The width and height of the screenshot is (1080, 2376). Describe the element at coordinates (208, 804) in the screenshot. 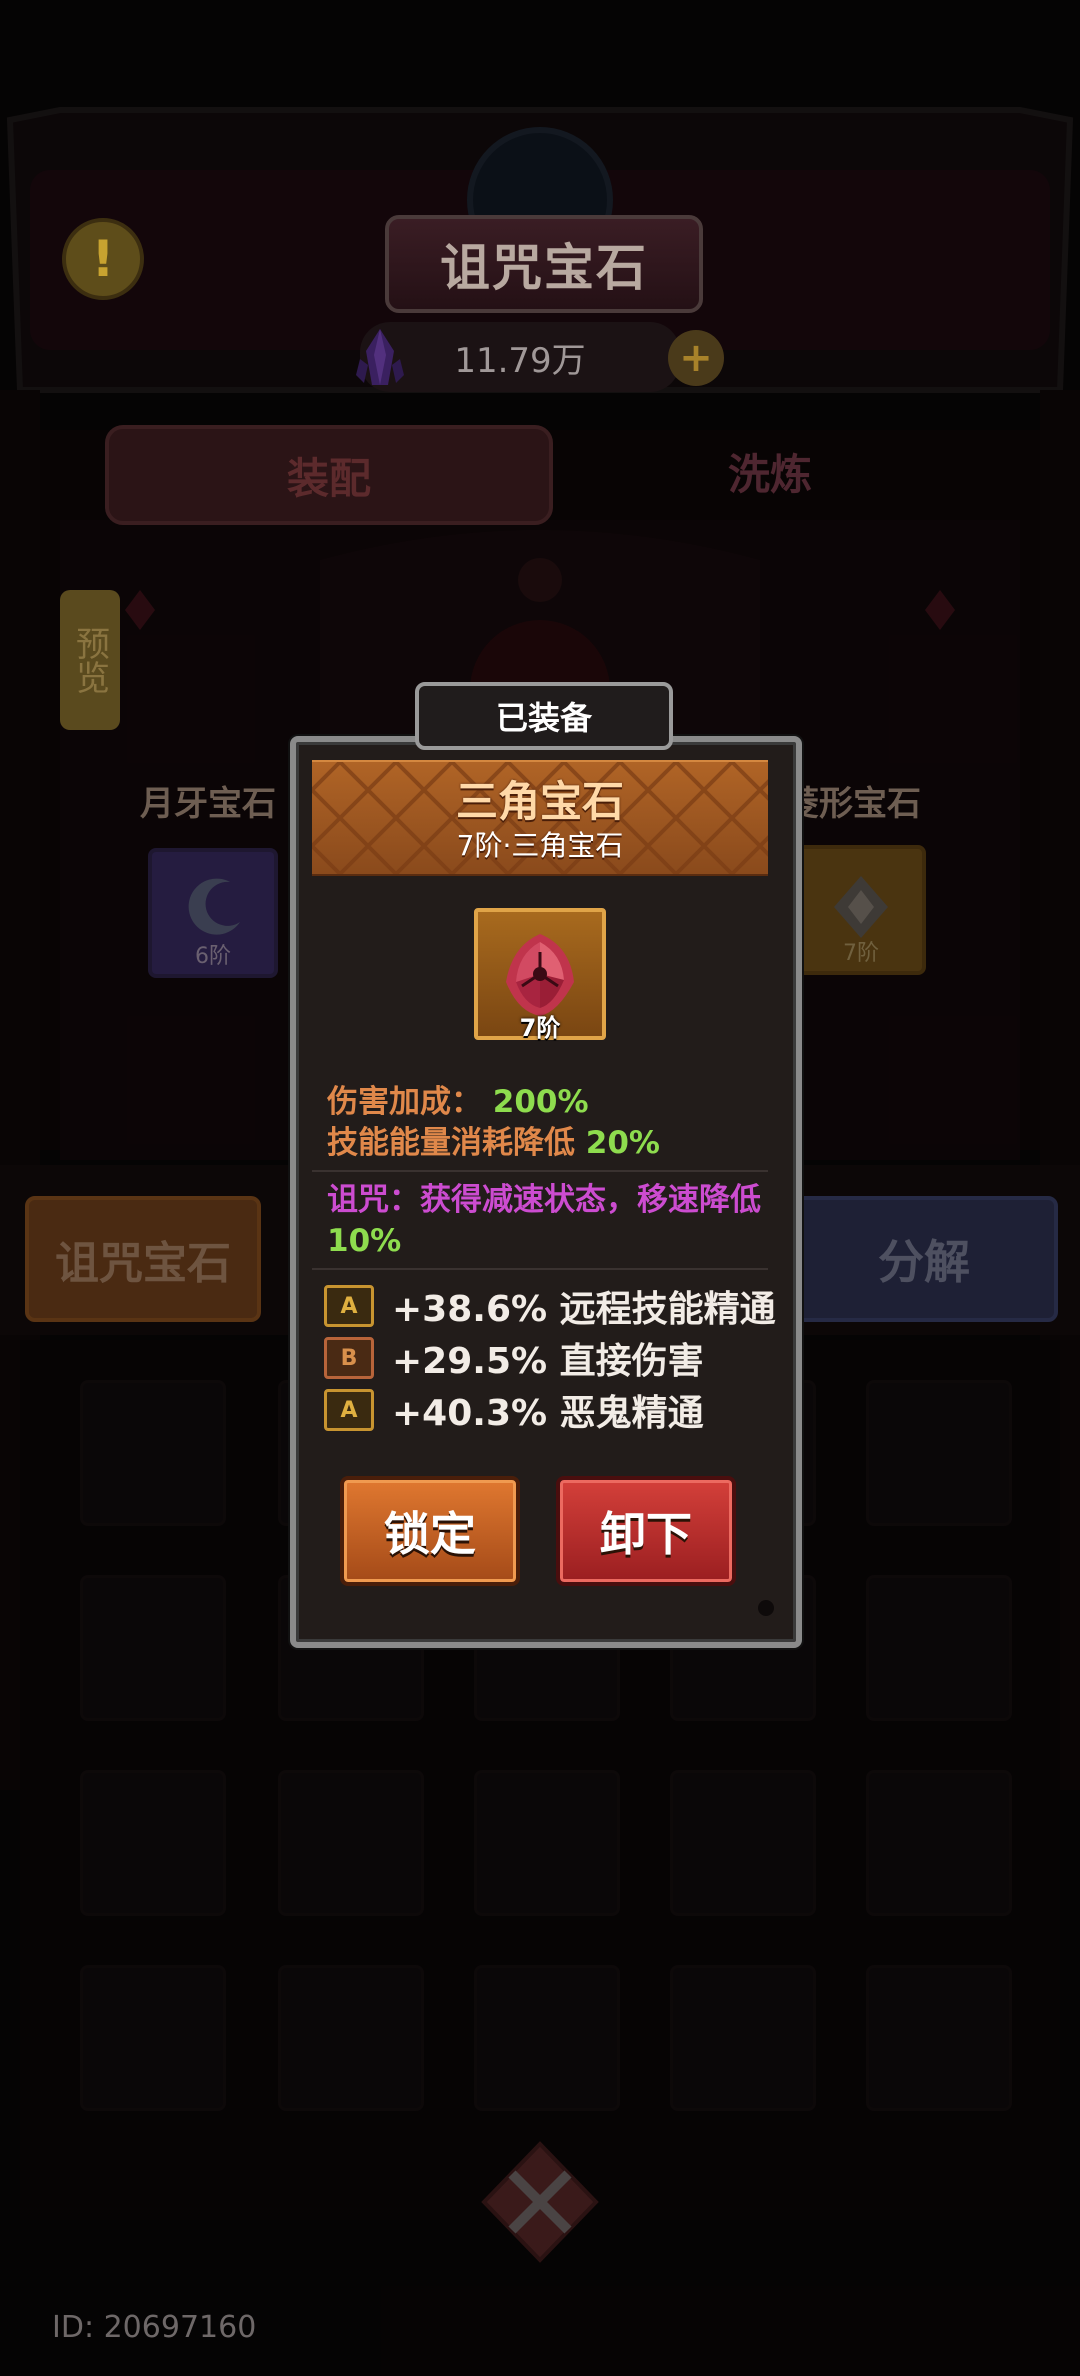

I see `slot-label-left: 月牙宝石` at that location.